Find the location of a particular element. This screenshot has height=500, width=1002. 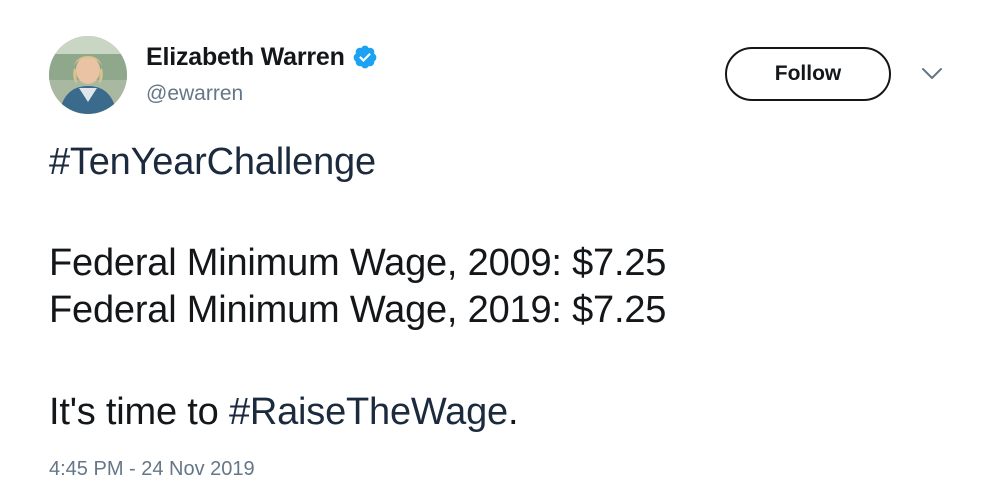

tweet-text-fragment: It's time to is located at coordinates (139, 412).